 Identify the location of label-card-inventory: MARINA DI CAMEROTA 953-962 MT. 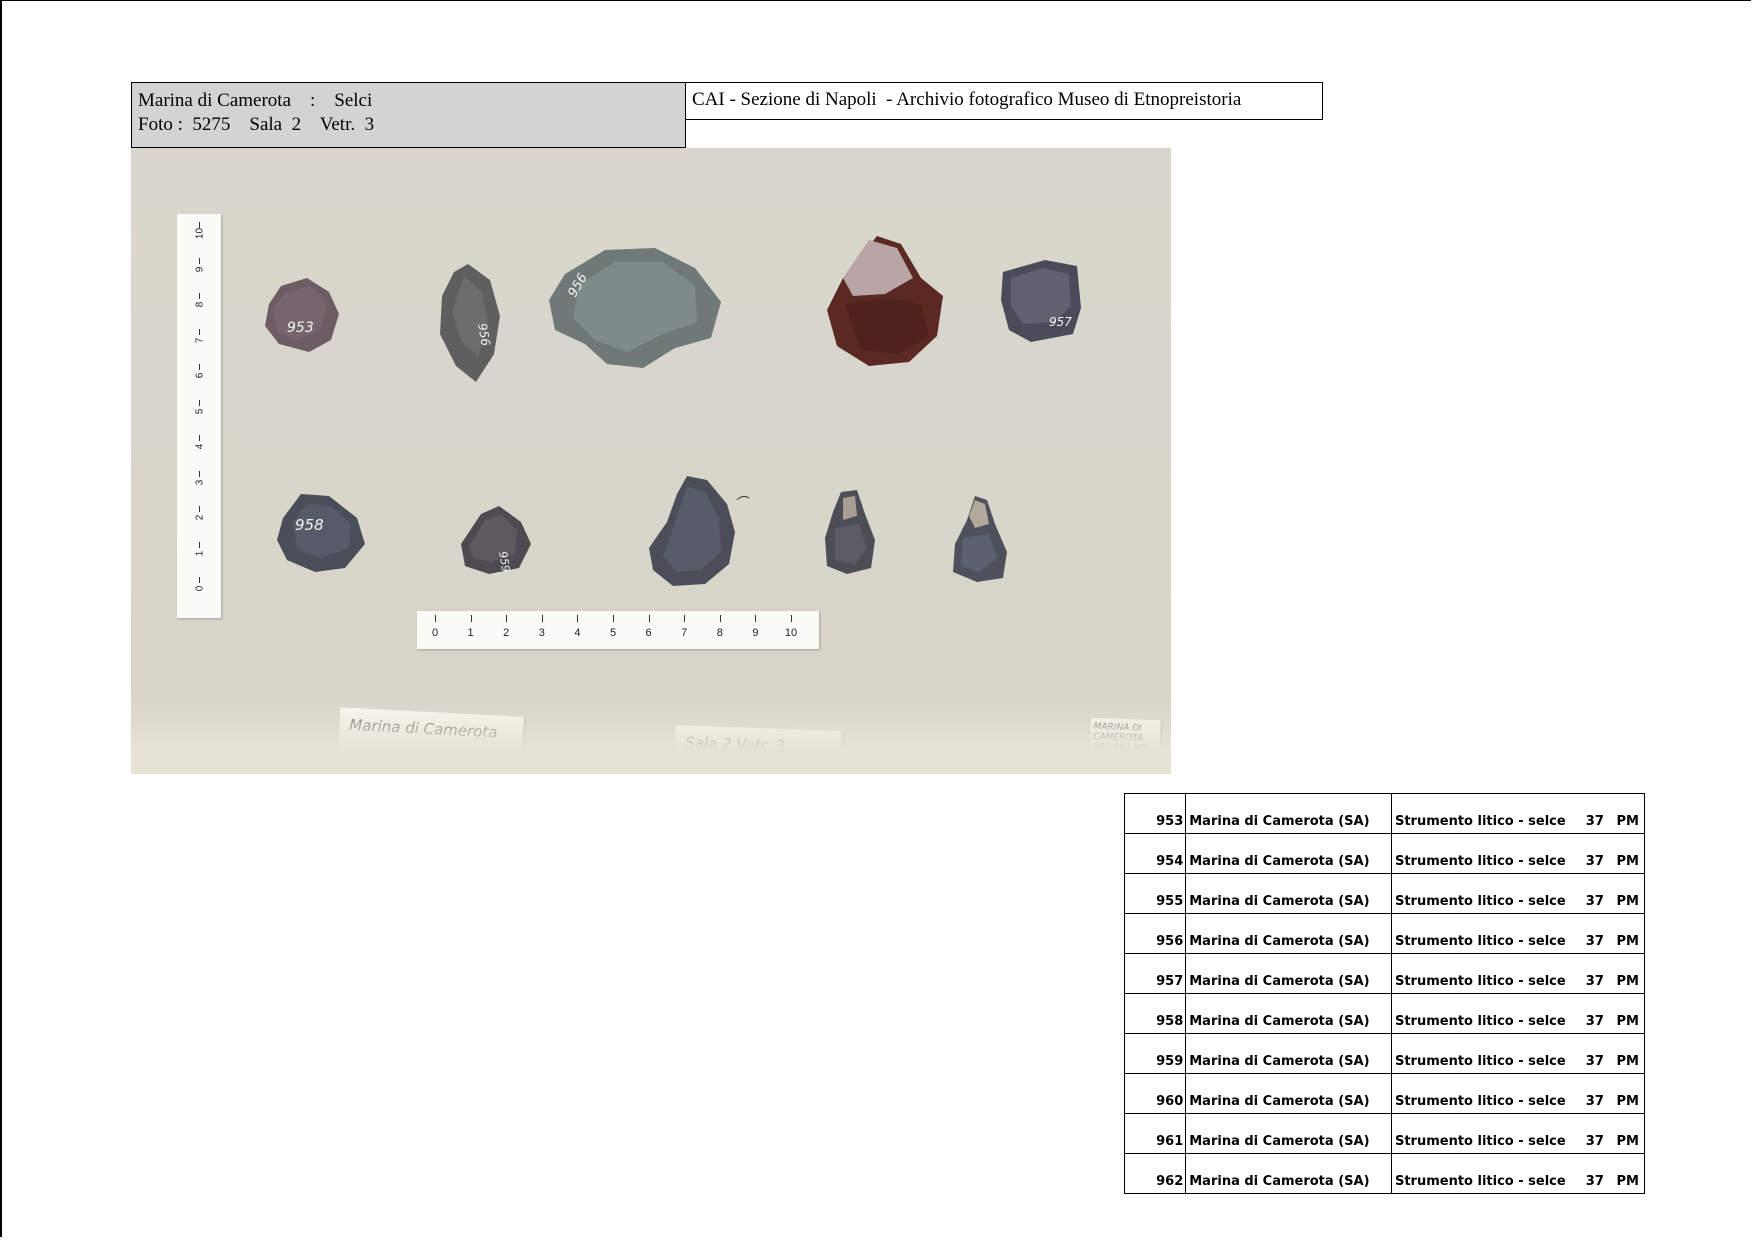
(1125, 744).